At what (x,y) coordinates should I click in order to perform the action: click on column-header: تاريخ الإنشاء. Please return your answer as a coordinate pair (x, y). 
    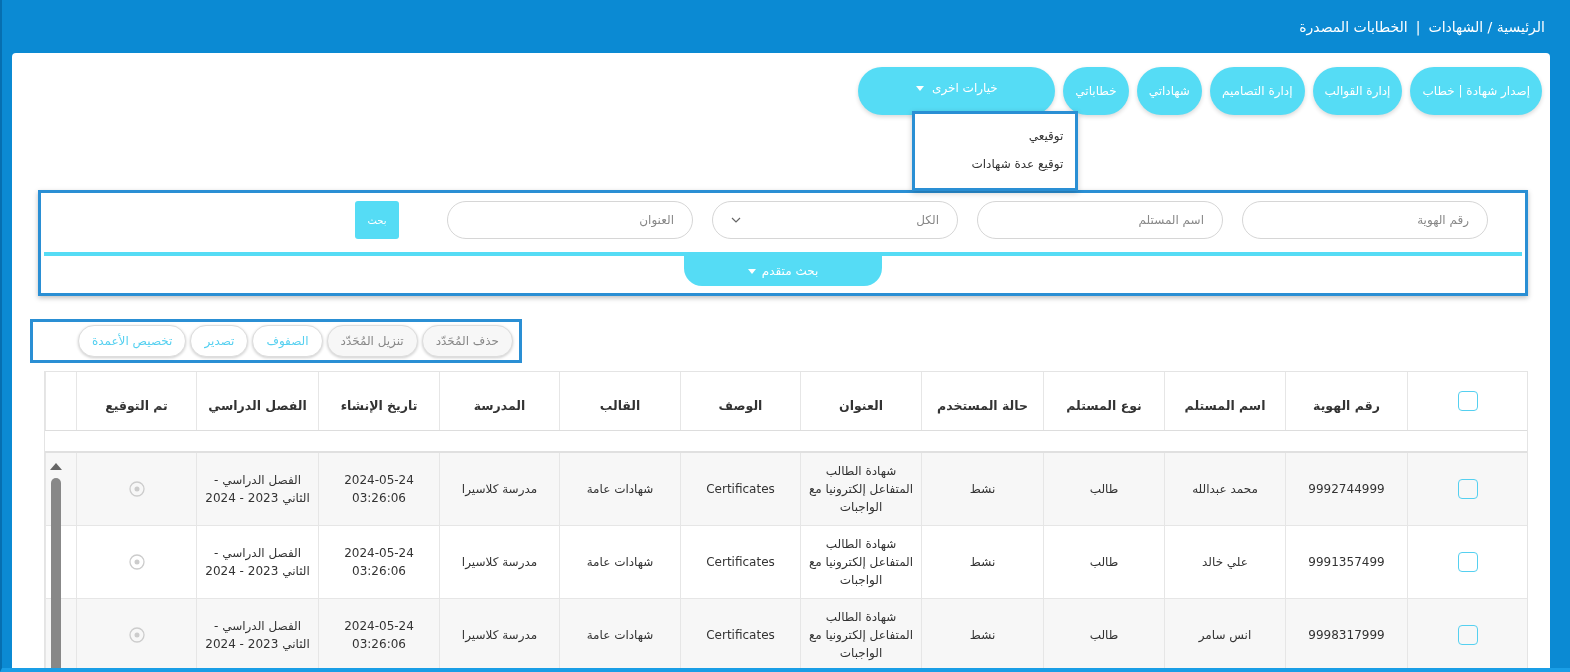
    Looking at the image, I should click on (378, 401).